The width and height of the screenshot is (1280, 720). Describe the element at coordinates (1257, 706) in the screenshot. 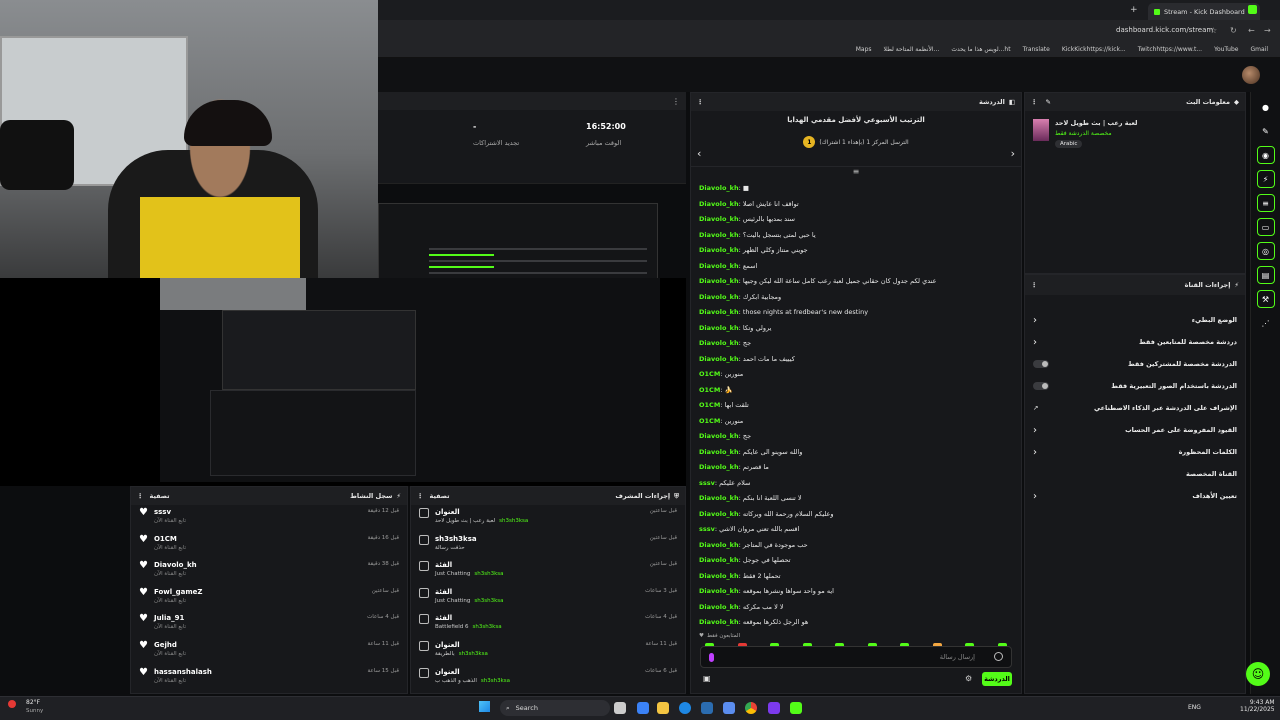

I see `clock: 9:43 AM 11/22/2025` at that location.